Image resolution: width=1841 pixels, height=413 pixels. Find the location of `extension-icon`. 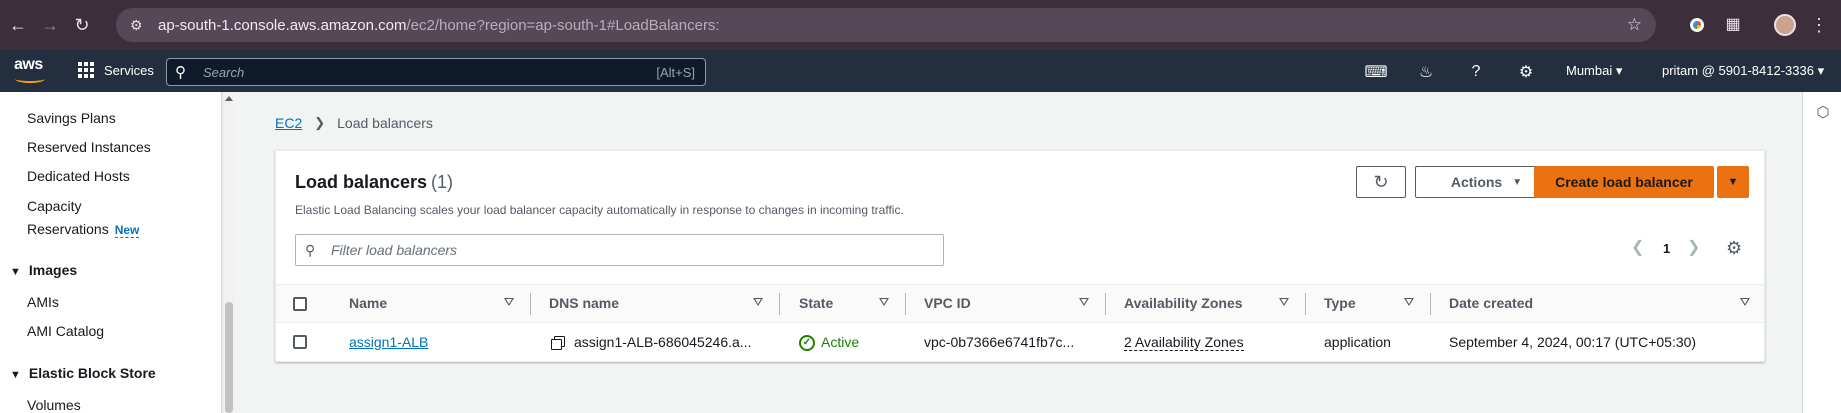

extension-icon is located at coordinates (1697, 25).